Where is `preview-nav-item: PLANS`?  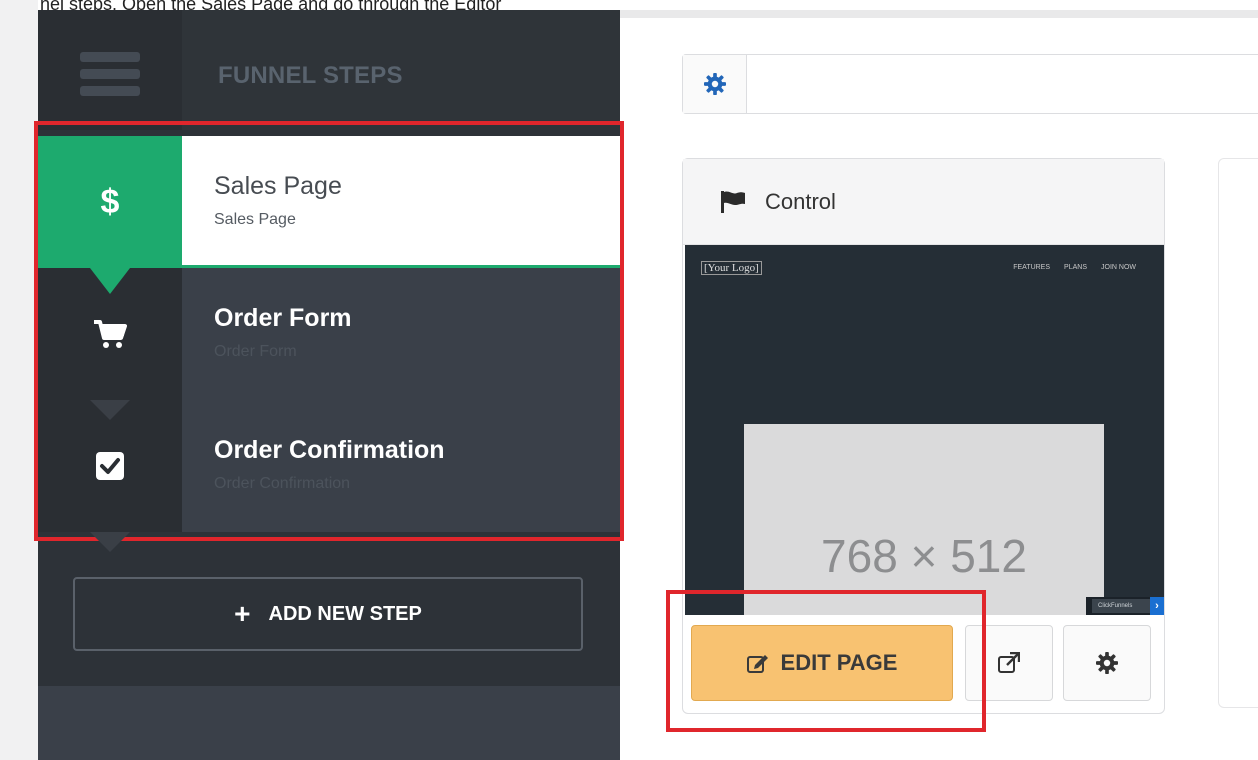 preview-nav-item: PLANS is located at coordinates (1075, 267).